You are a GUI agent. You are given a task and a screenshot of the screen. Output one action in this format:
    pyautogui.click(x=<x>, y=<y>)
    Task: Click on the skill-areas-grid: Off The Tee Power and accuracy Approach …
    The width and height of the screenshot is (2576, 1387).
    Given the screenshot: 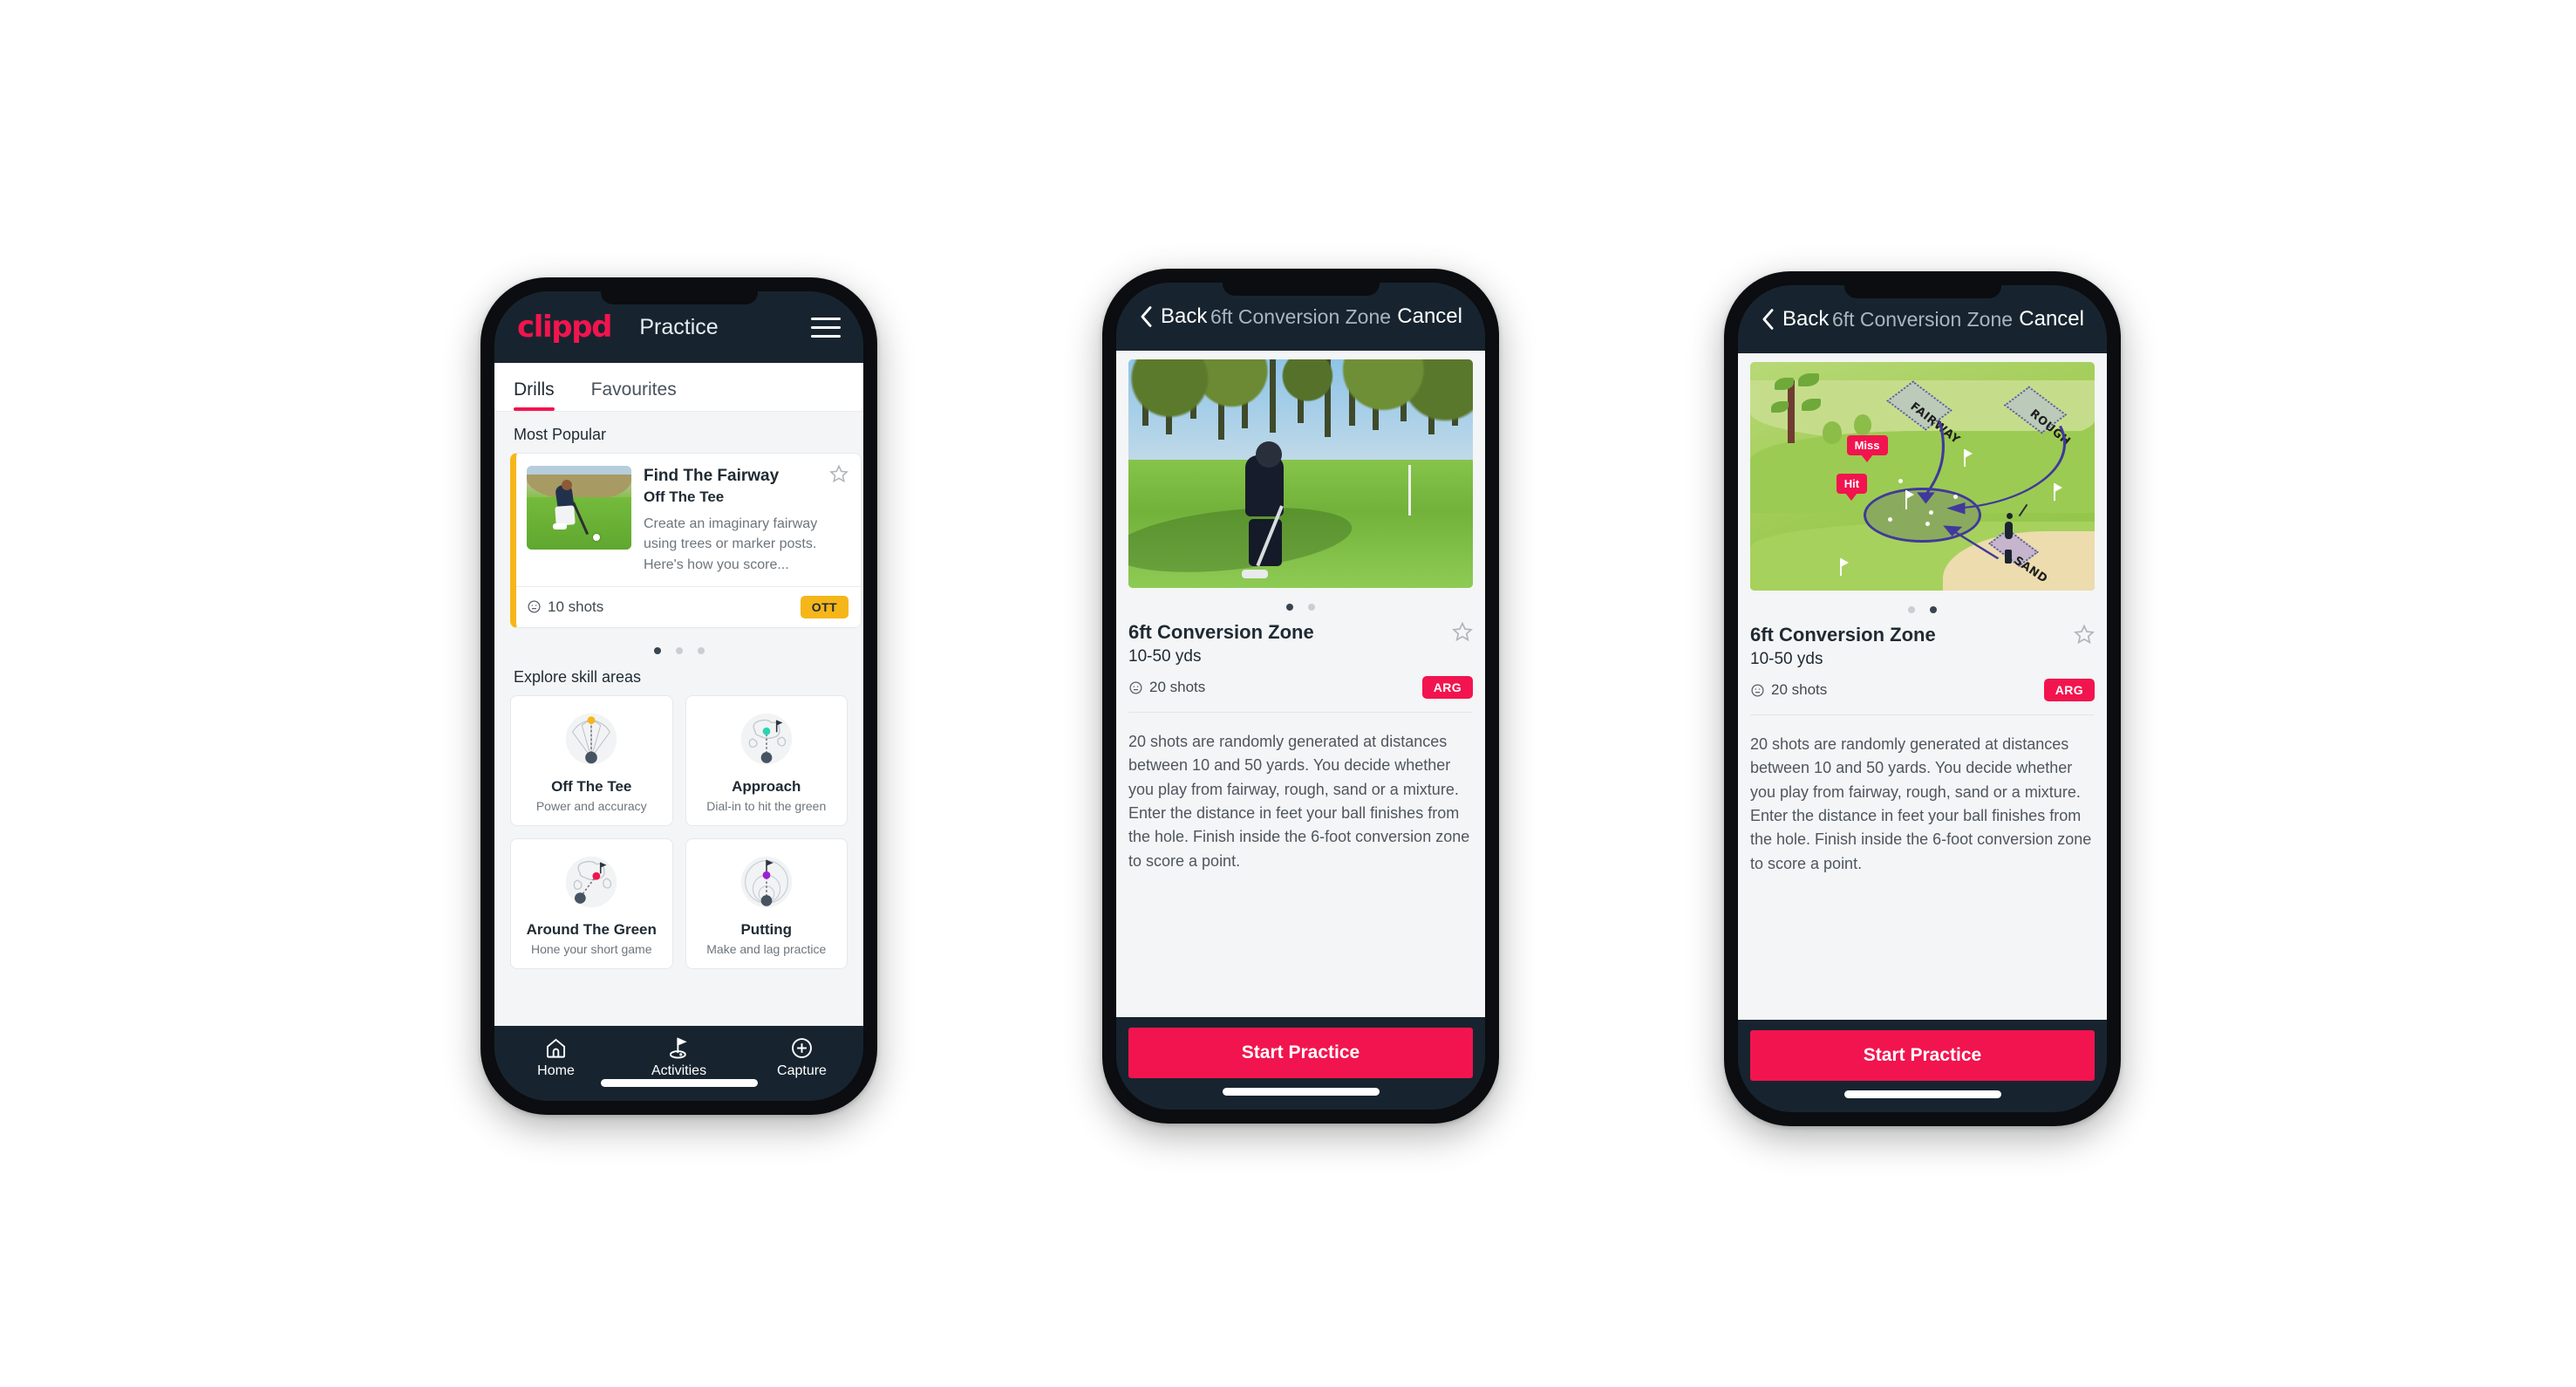 What is the action you would take?
    pyautogui.click(x=679, y=832)
    